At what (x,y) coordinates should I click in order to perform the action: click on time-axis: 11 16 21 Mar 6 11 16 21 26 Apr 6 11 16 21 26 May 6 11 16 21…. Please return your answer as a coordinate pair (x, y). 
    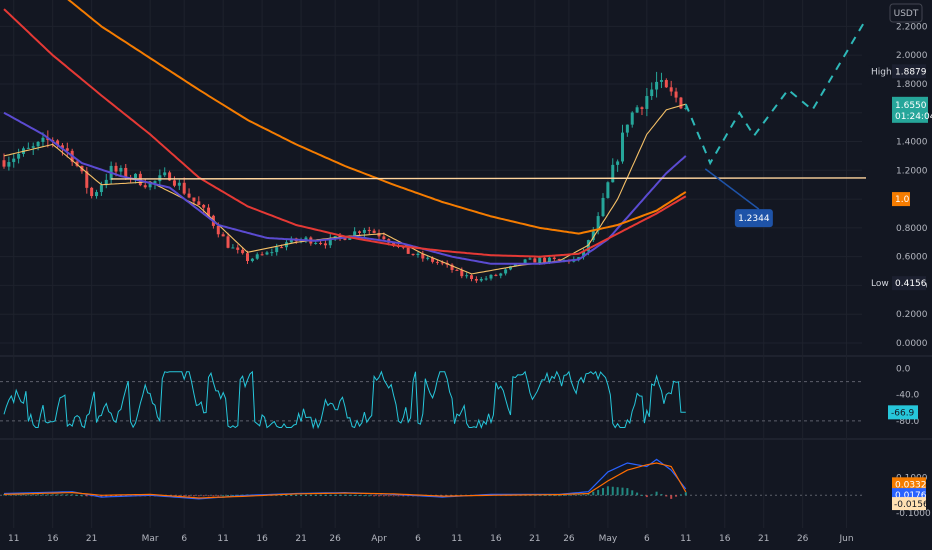
    Looking at the image, I should click on (431, 539).